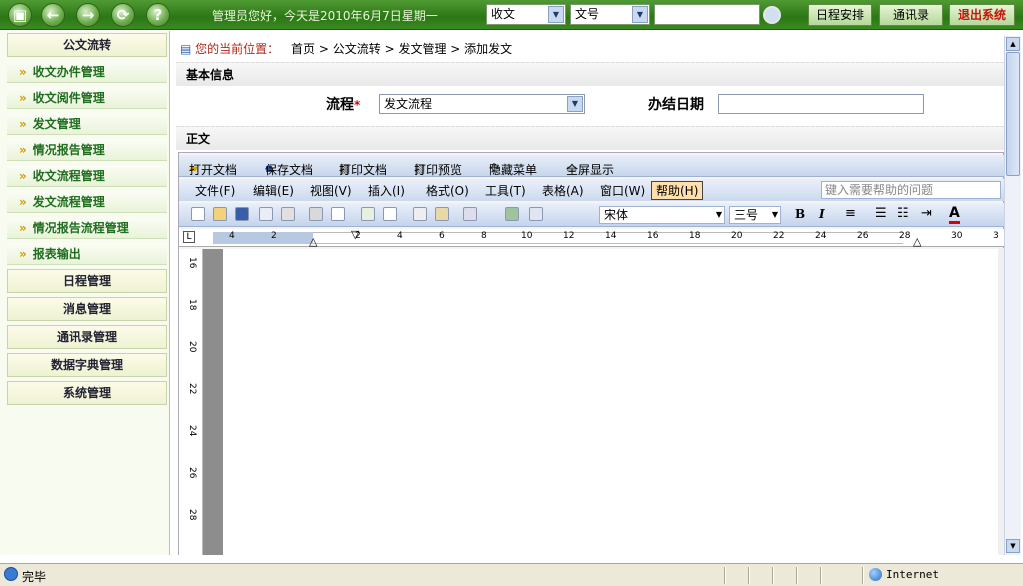 The width and height of the screenshot is (1023, 586). Describe the element at coordinates (954, 214) in the screenshot. I see `font-color-button: A` at that location.